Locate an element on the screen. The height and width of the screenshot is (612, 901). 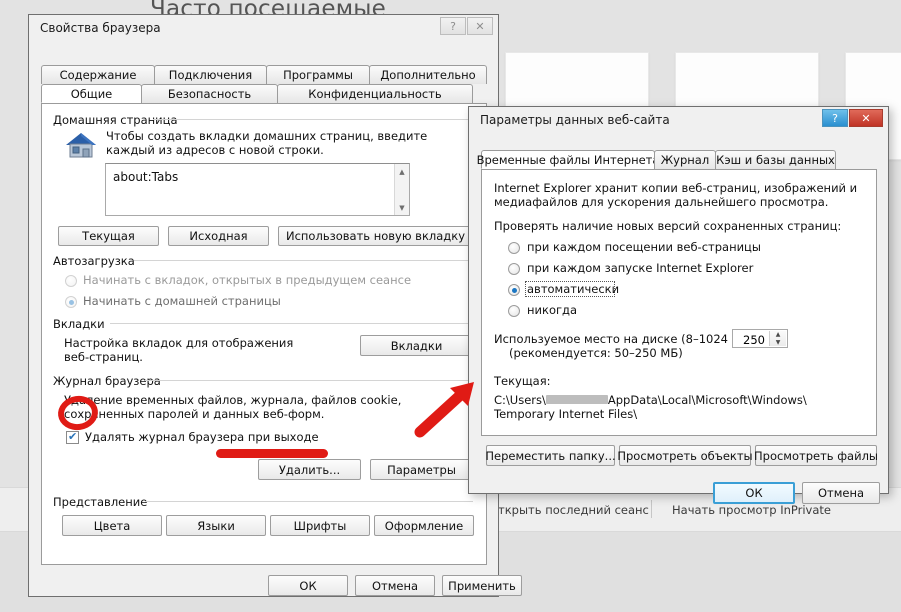
btn-label: Просмотреть файлы is located at coordinates (816, 455).